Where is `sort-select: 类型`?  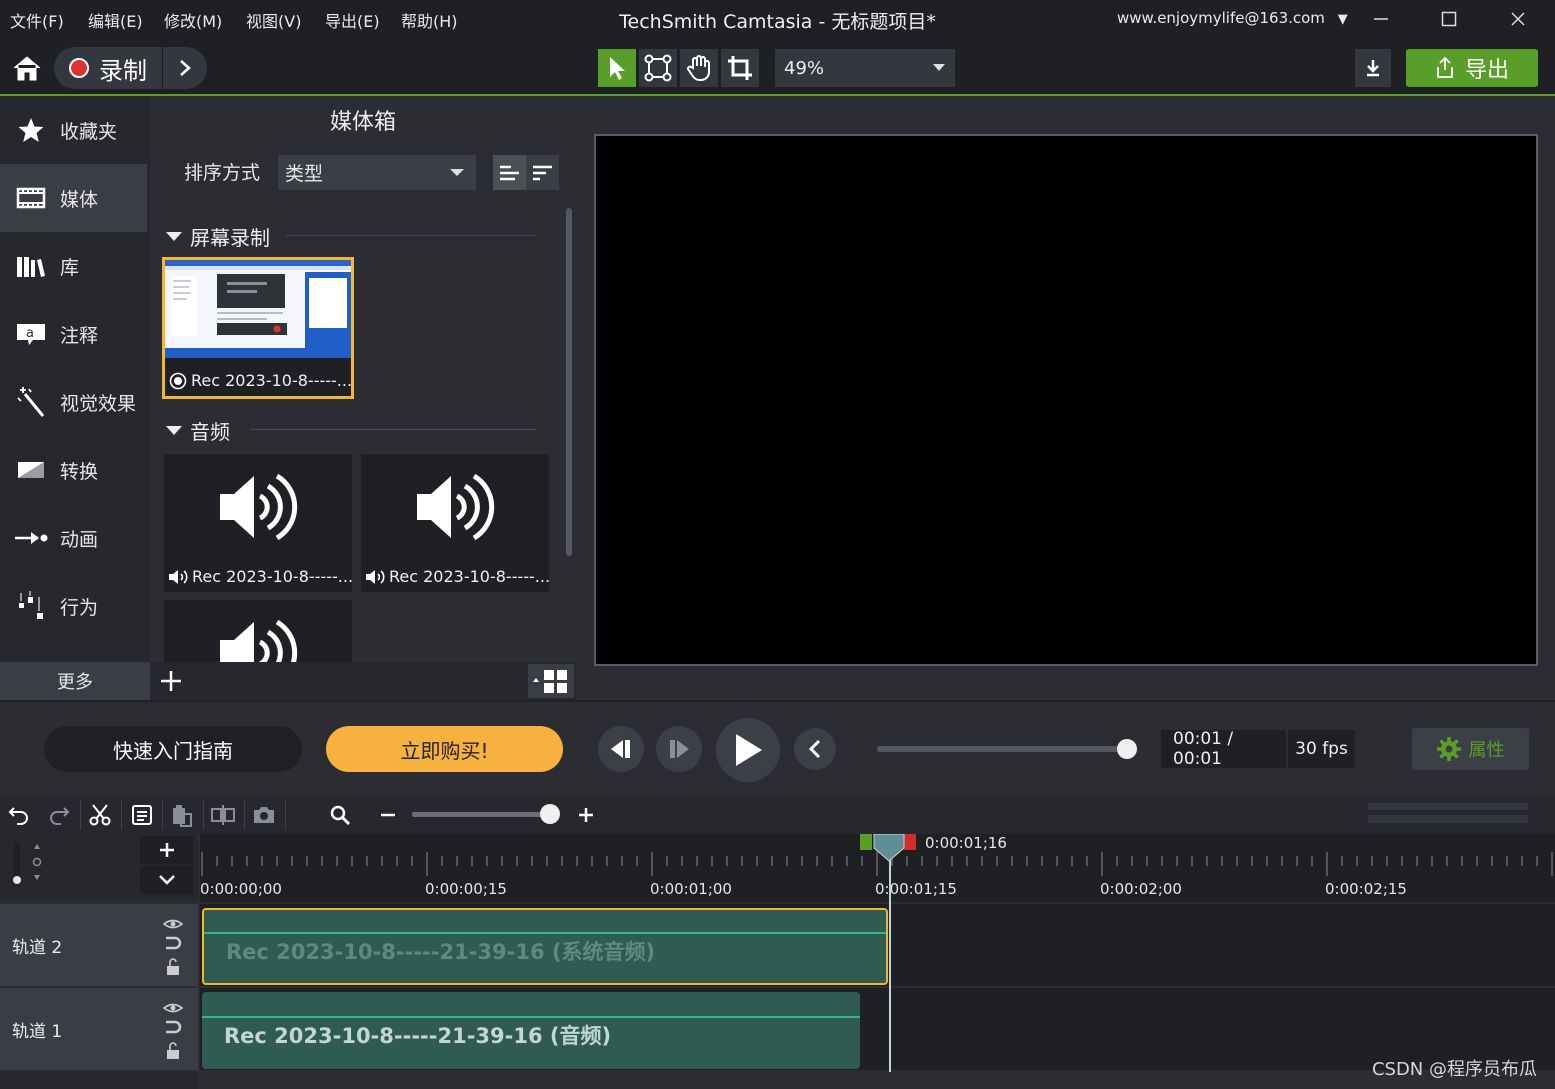 sort-select: 类型 is located at coordinates (377, 172).